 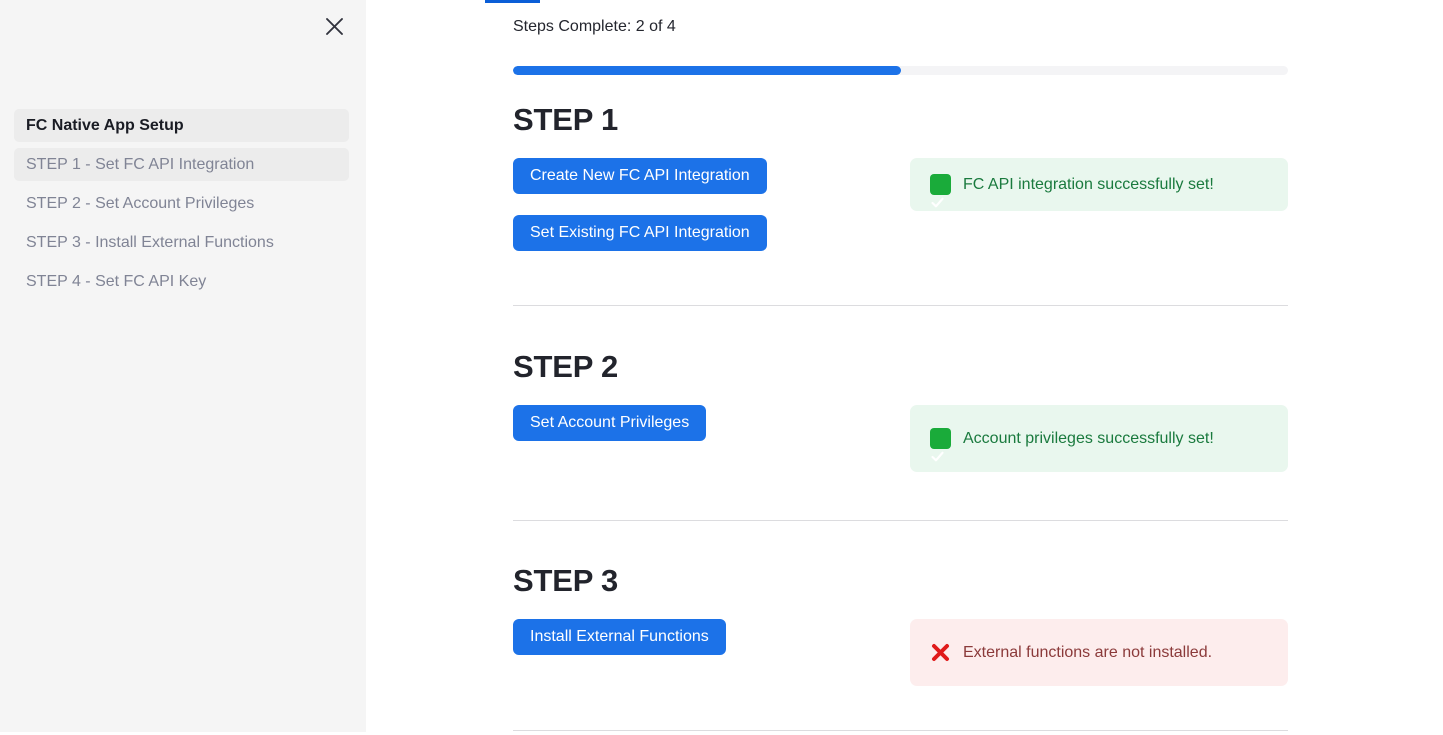 I want to click on set-account-privileges-button: Set Account Privileges, so click(x=610, y=423).